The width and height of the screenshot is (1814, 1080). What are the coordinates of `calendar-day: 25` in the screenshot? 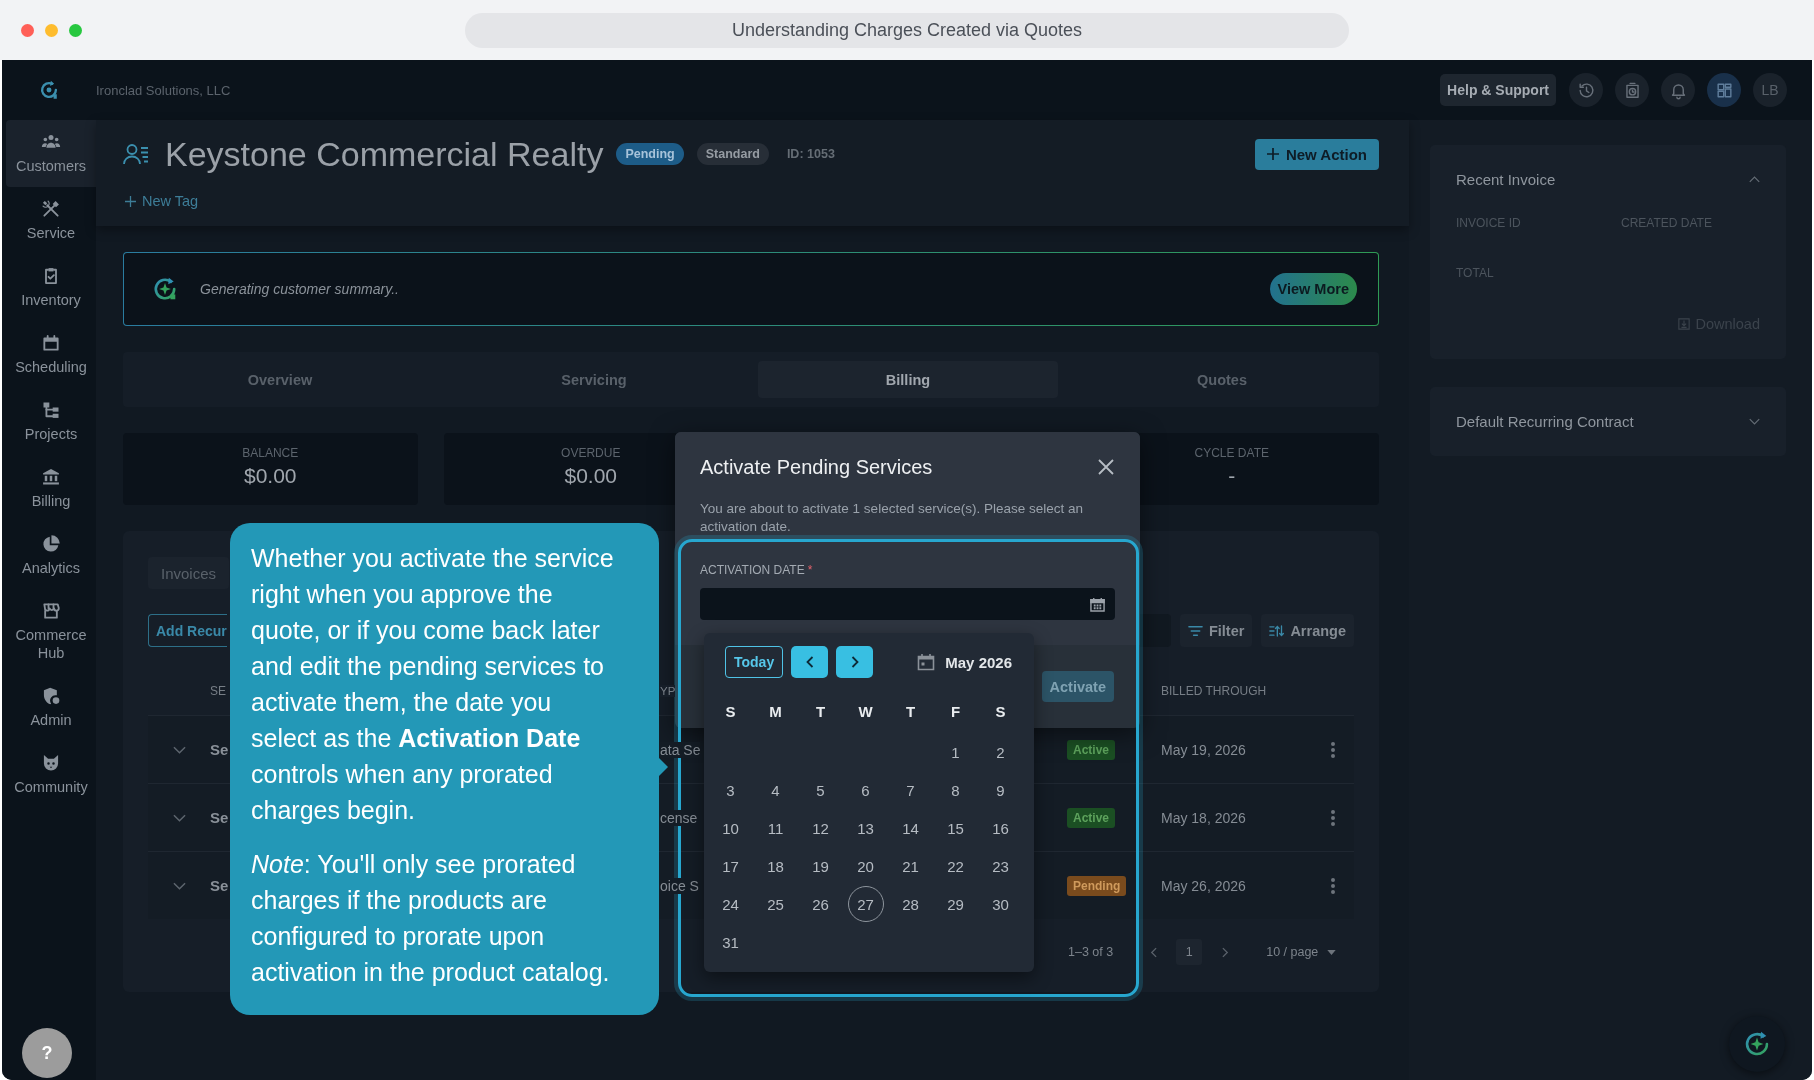 It's located at (775, 904).